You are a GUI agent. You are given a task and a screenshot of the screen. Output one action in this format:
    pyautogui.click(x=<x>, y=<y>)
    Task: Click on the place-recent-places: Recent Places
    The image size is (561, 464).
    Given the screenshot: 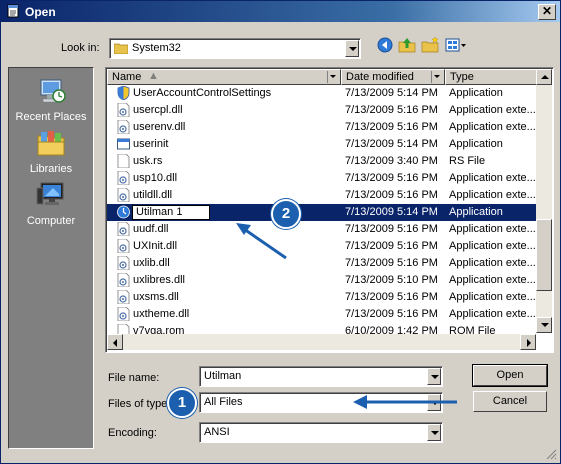 What is the action you would take?
    pyautogui.click(x=51, y=99)
    